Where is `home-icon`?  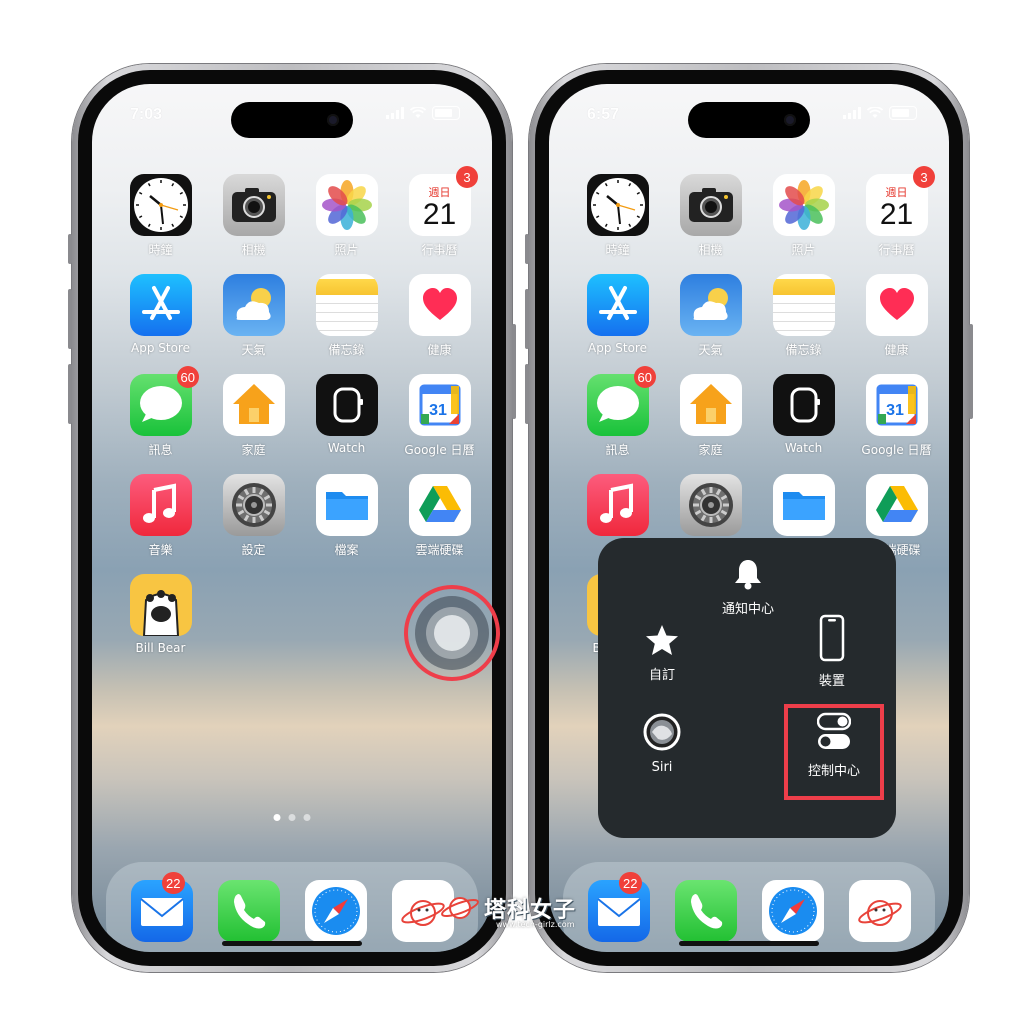
home-icon is located at coordinates (253, 405).